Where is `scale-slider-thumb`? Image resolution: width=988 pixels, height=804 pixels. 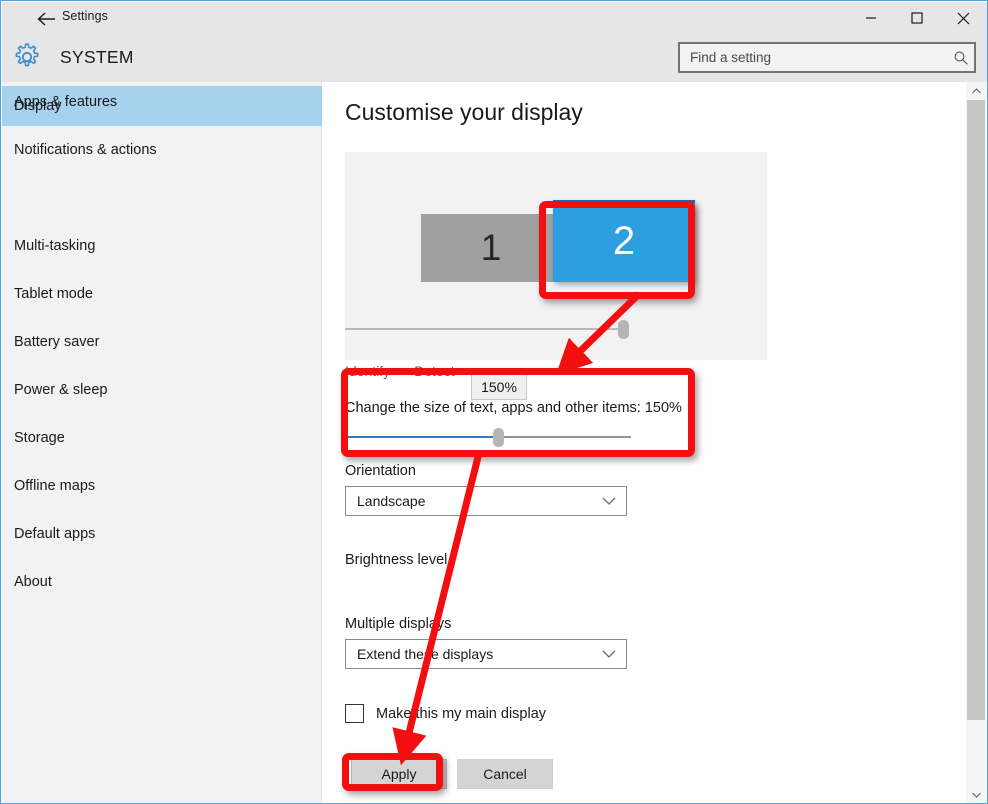 scale-slider-thumb is located at coordinates (498, 437).